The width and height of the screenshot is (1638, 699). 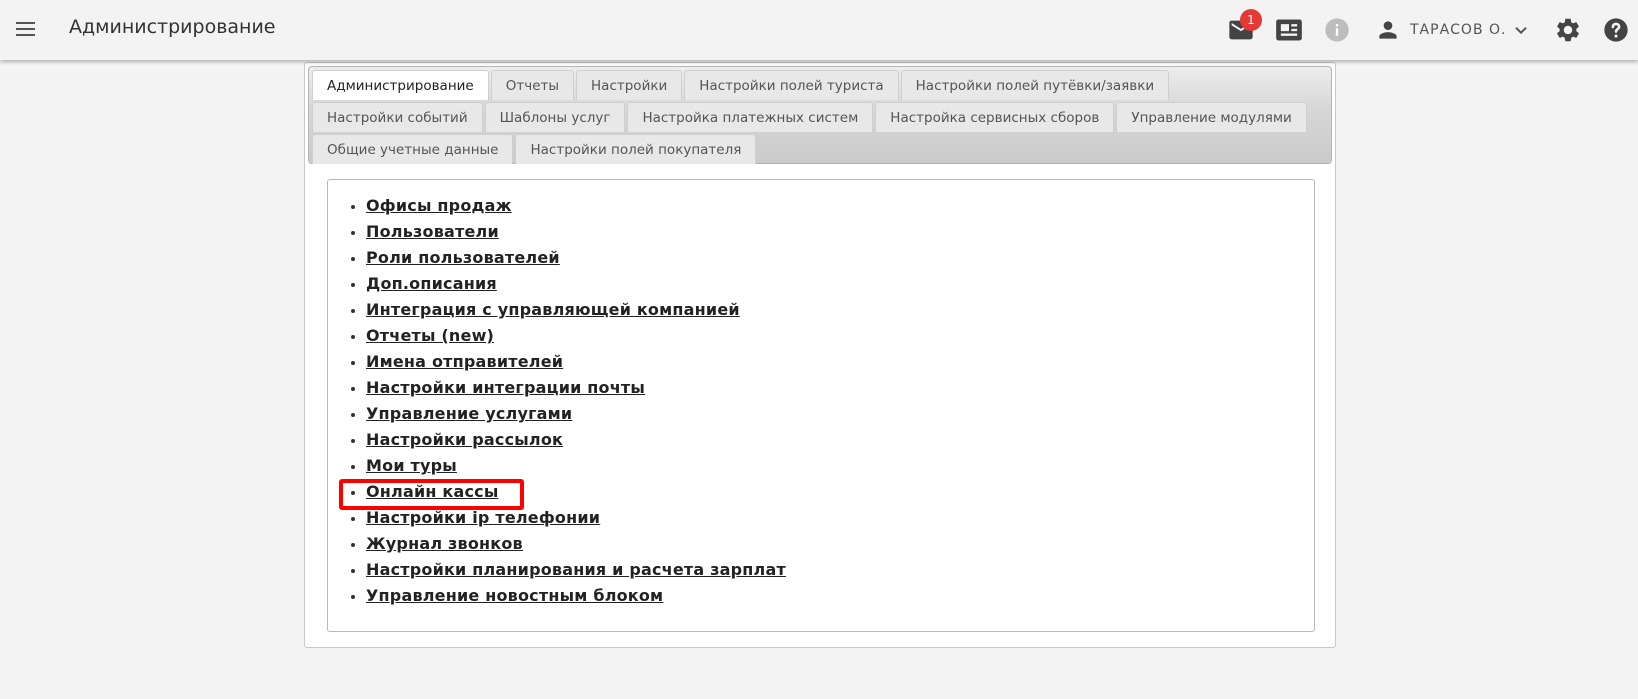 I want to click on chevron-down-icon, so click(x=1521, y=30).